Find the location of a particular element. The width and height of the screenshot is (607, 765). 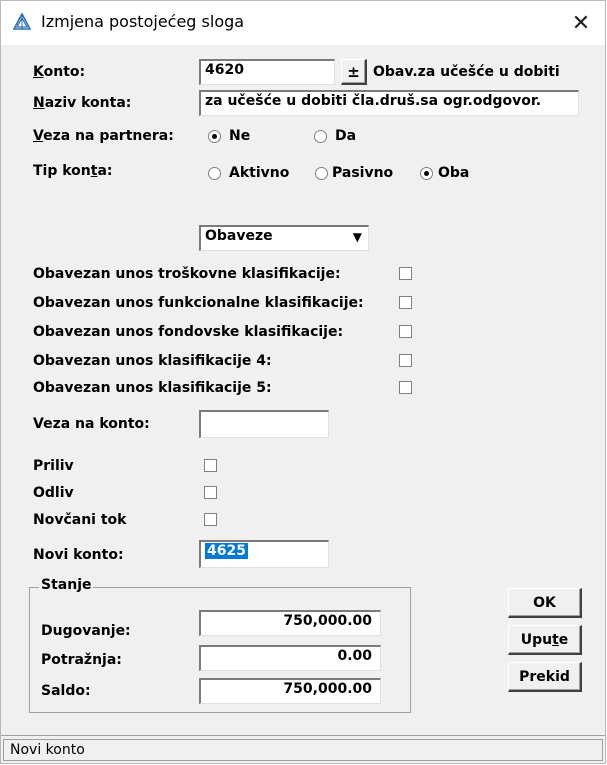

potraznja-value: 0.00 is located at coordinates (290, 658).